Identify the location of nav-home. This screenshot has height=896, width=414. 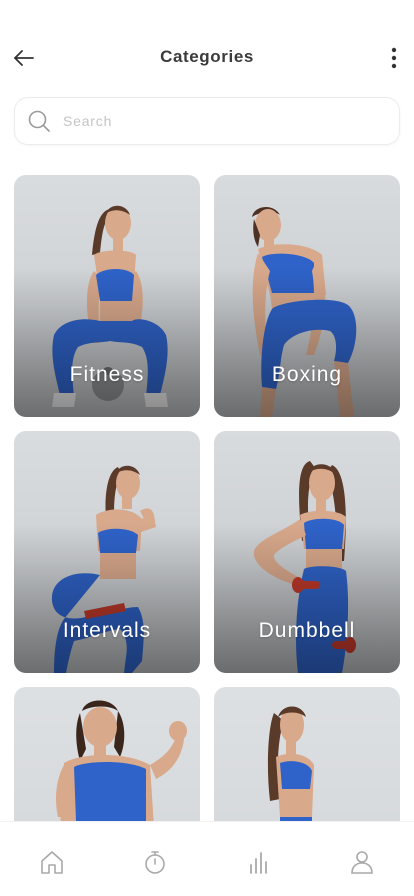
(52, 862).